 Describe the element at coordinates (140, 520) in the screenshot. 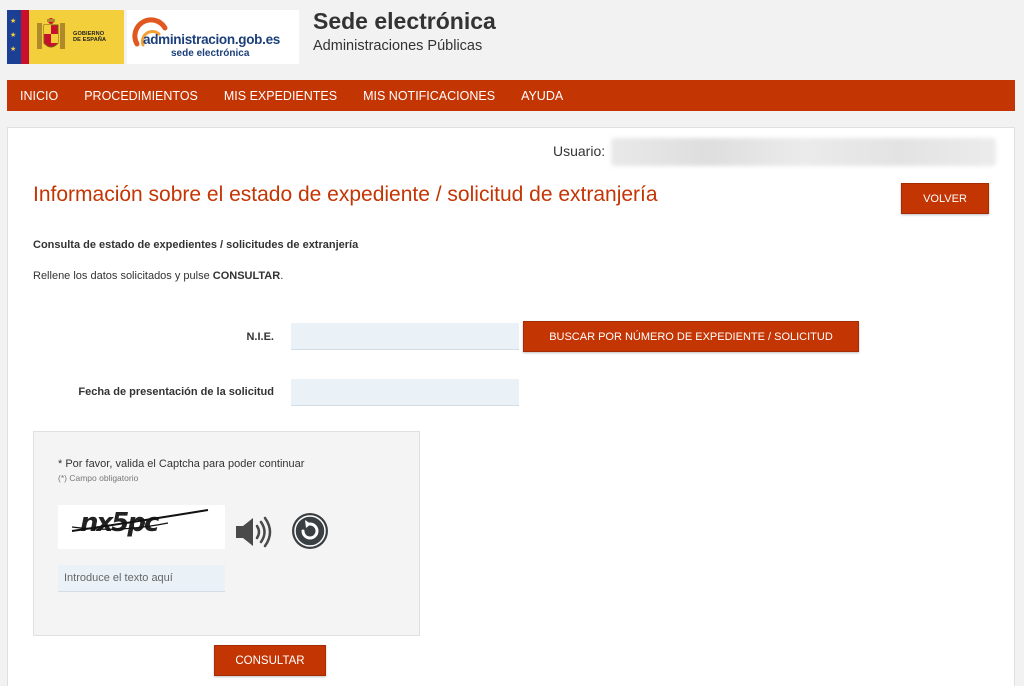

I see `captcha-noise-line` at that location.